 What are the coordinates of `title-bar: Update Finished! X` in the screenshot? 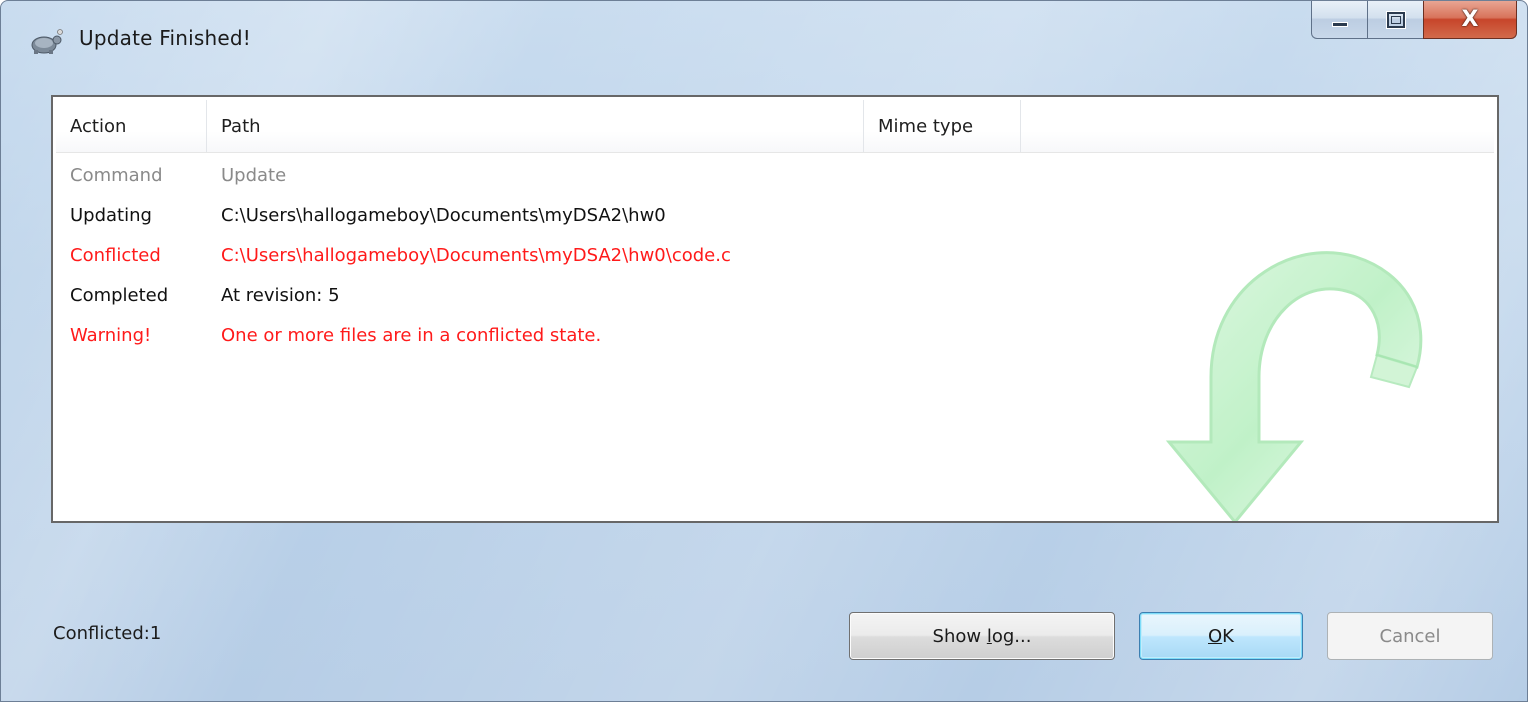 It's located at (764, 41).